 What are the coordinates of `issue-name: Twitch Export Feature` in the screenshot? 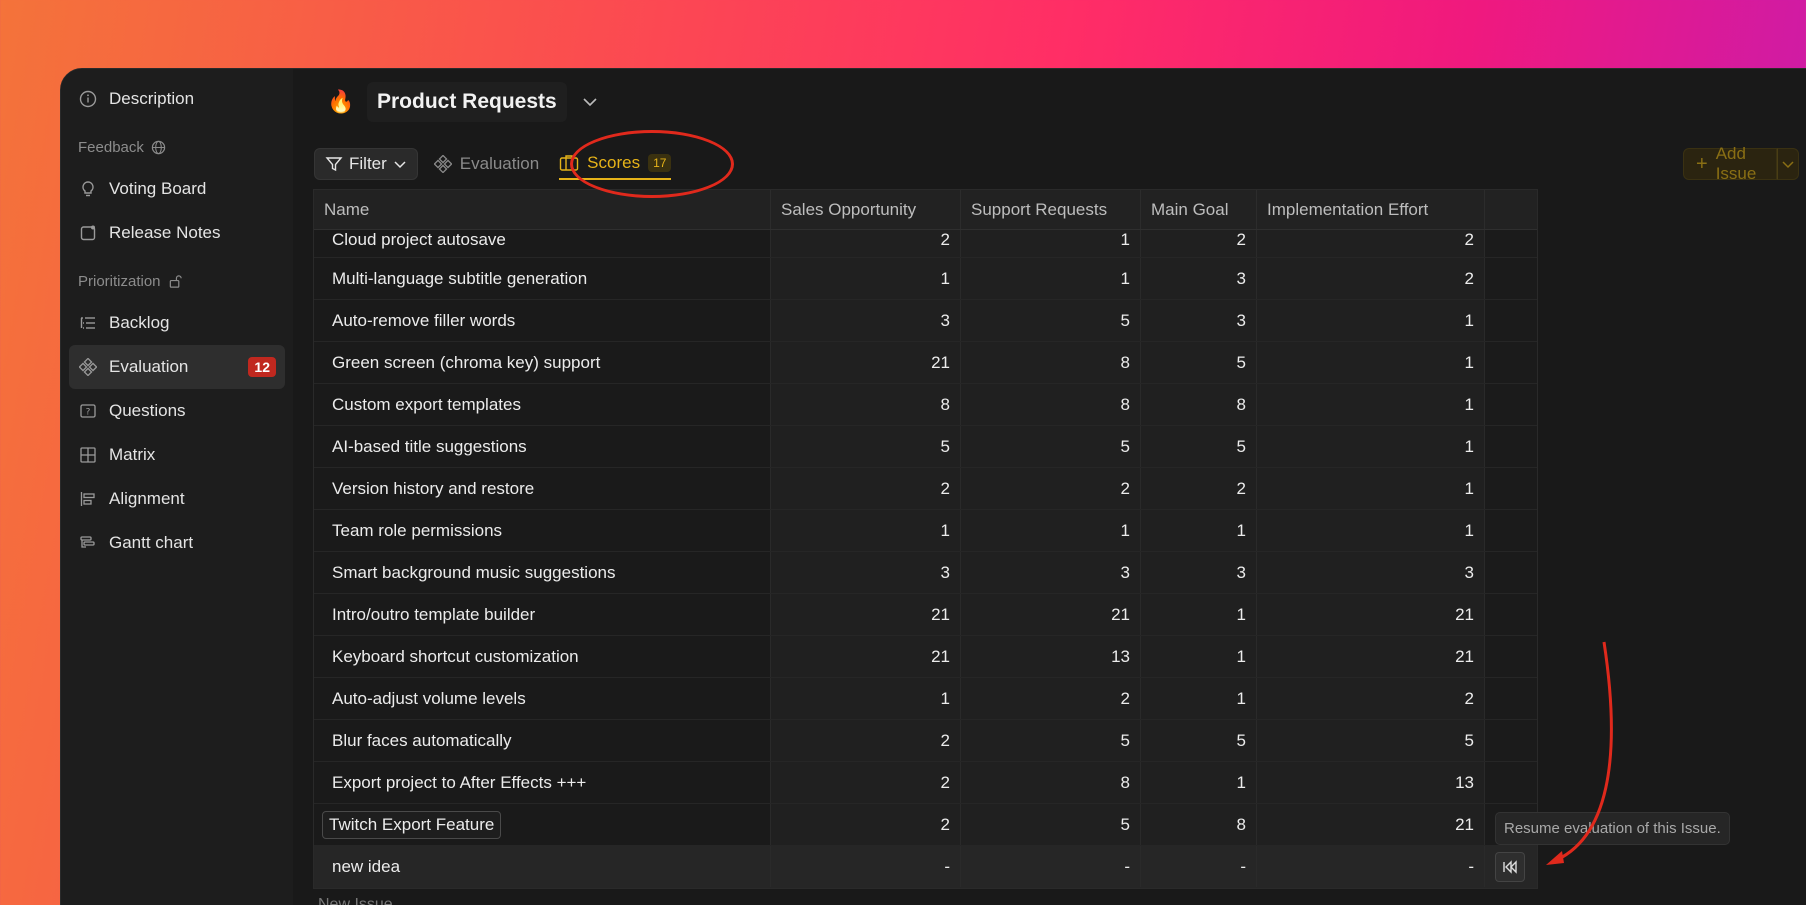 It's located at (412, 824).